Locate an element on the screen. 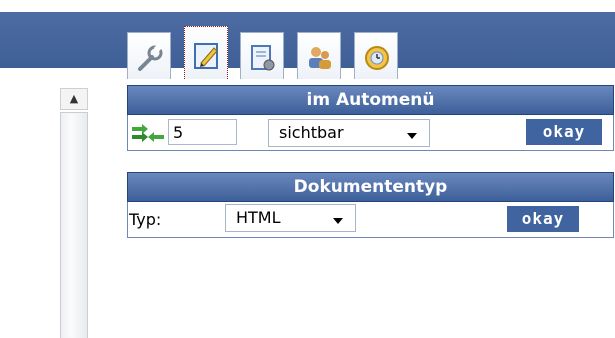 Image resolution: width=615 pixels, height=338 pixels. tab-page-settings is located at coordinates (262, 55).